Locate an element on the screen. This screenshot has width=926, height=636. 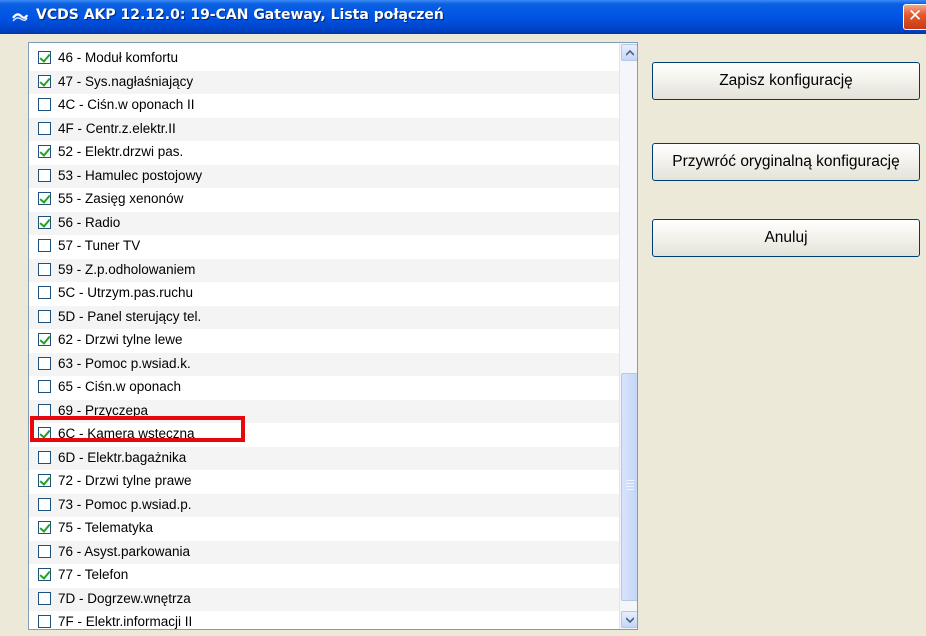
list-item: 57 - Tuner TV is located at coordinates (324, 247).